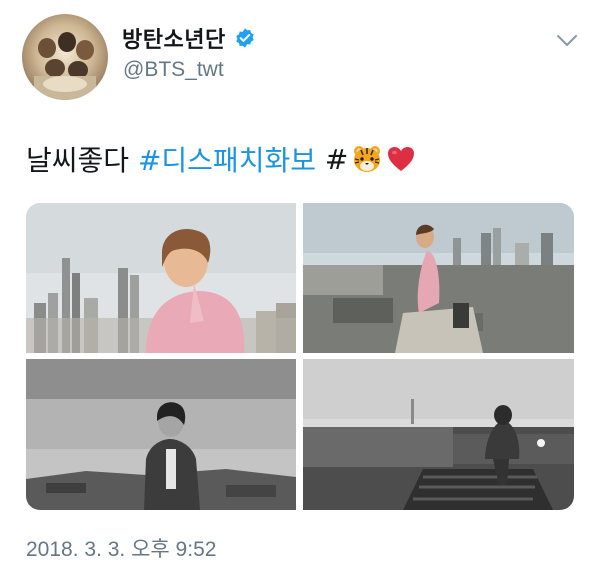 The image size is (600, 581). I want to click on avatar-group-photo, so click(65, 66).